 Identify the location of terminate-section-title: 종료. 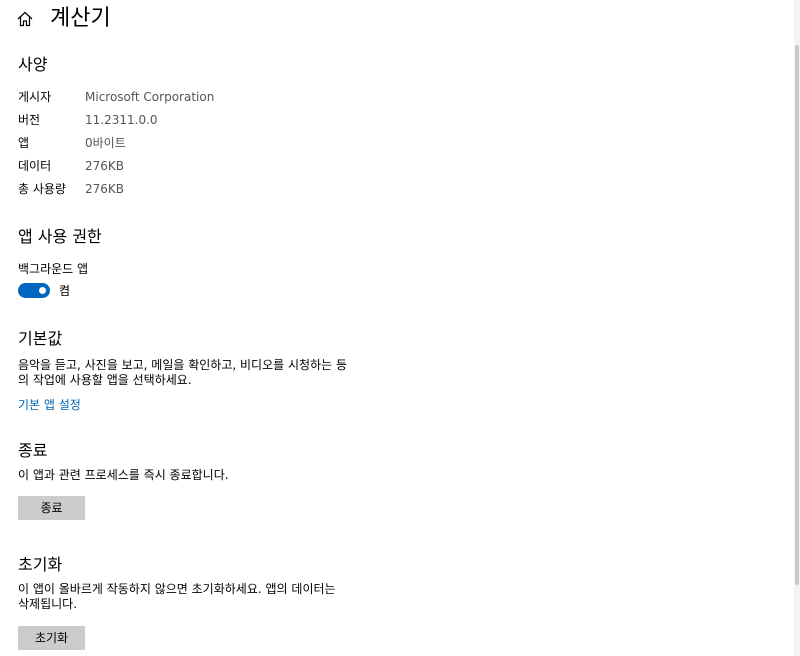
(33, 450).